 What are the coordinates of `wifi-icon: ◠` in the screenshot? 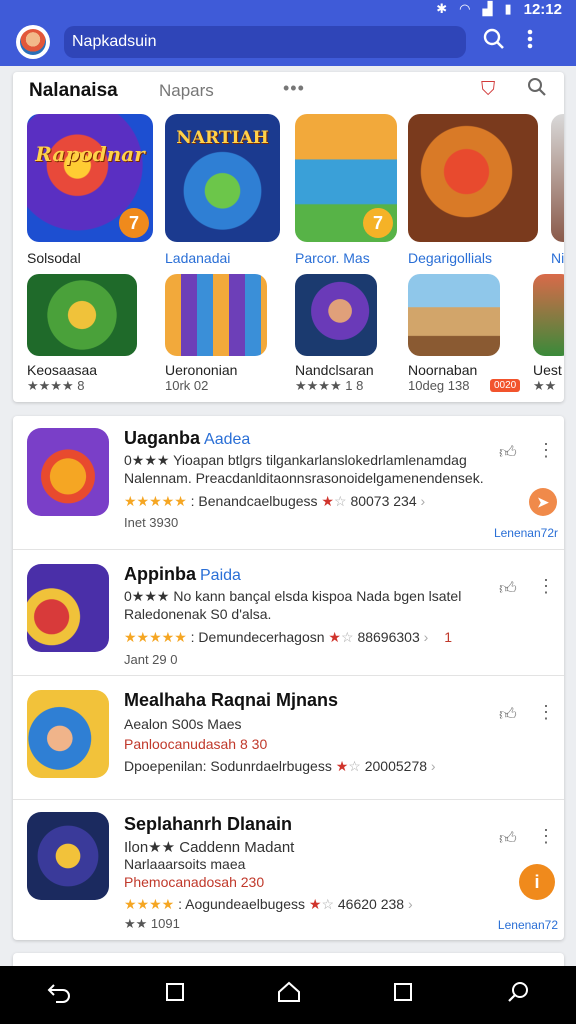 It's located at (465, 8).